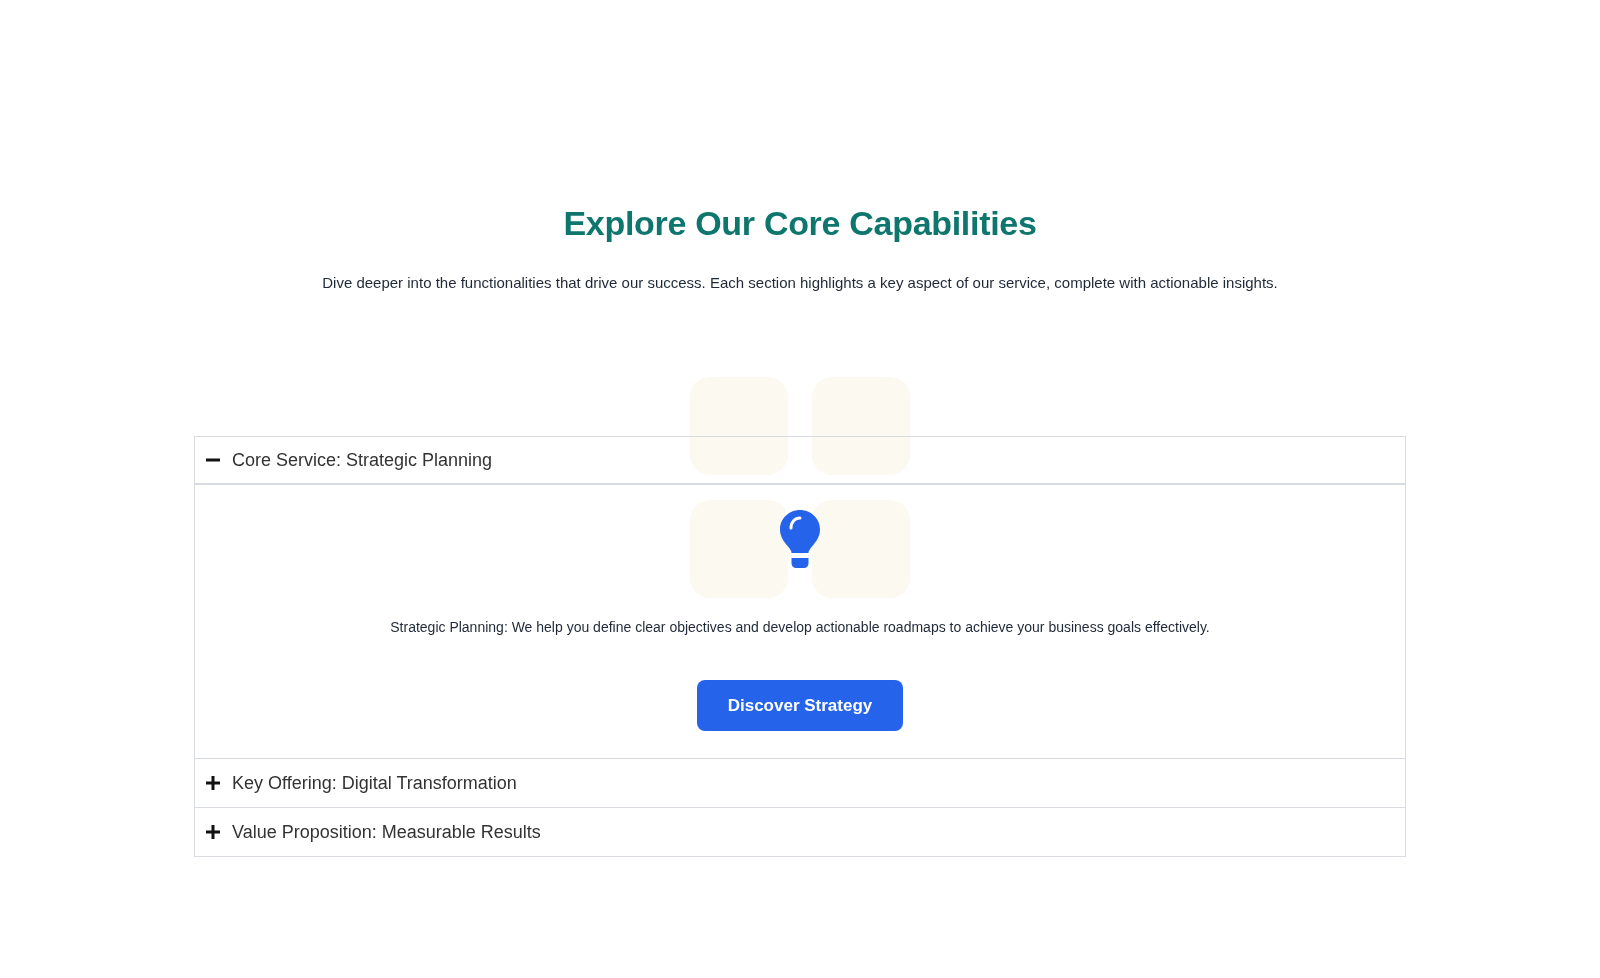  Describe the element at coordinates (800, 283) in the screenshot. I see `section-subtitle: Dive deeper into the functionalities that drive our success. Each section highlights a key aspect of our service, complete with actionable insights.` at that location.